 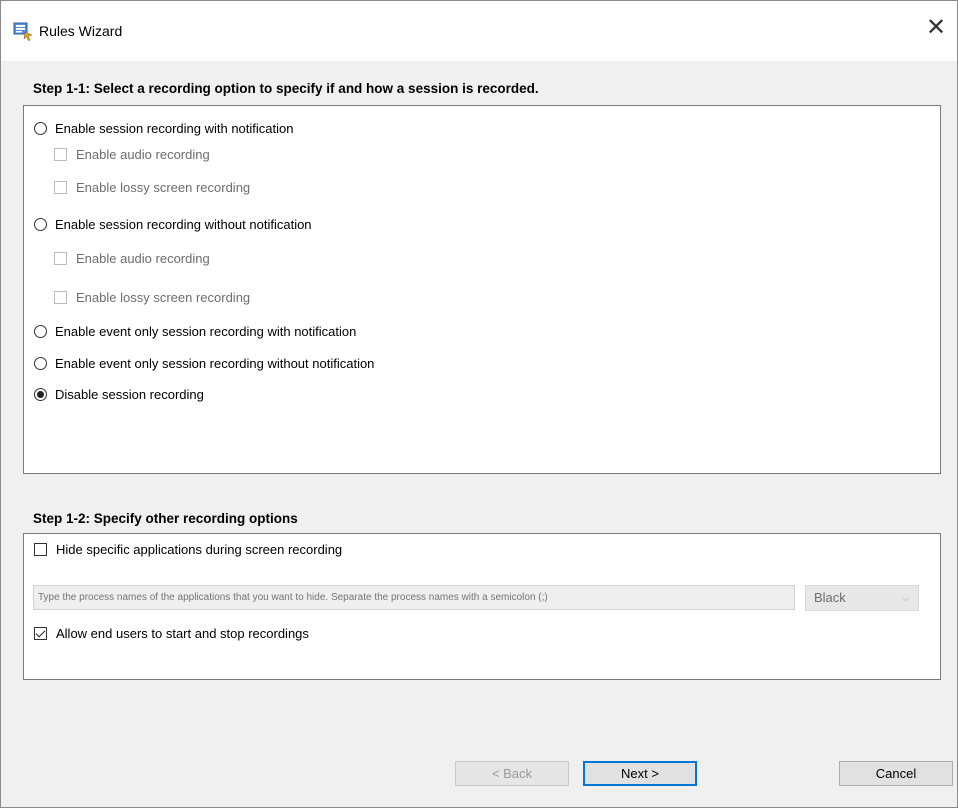 What do you see at coordinates (414, 597) in the screenshot?
I see `process-names-input` at bounding box center [414, 597].